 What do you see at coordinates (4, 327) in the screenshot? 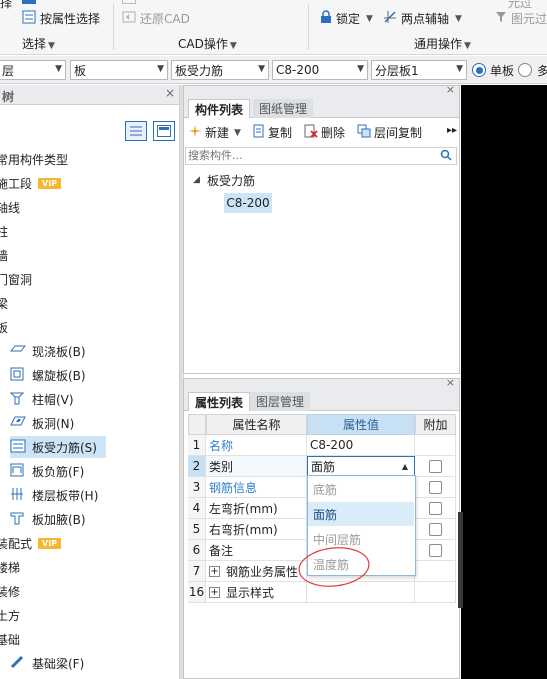
I see `tree-item: 板` at bounding box center [4, 327].